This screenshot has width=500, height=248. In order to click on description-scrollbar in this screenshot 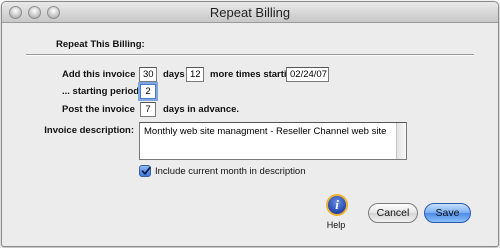, I will do `click(401, 141)`.